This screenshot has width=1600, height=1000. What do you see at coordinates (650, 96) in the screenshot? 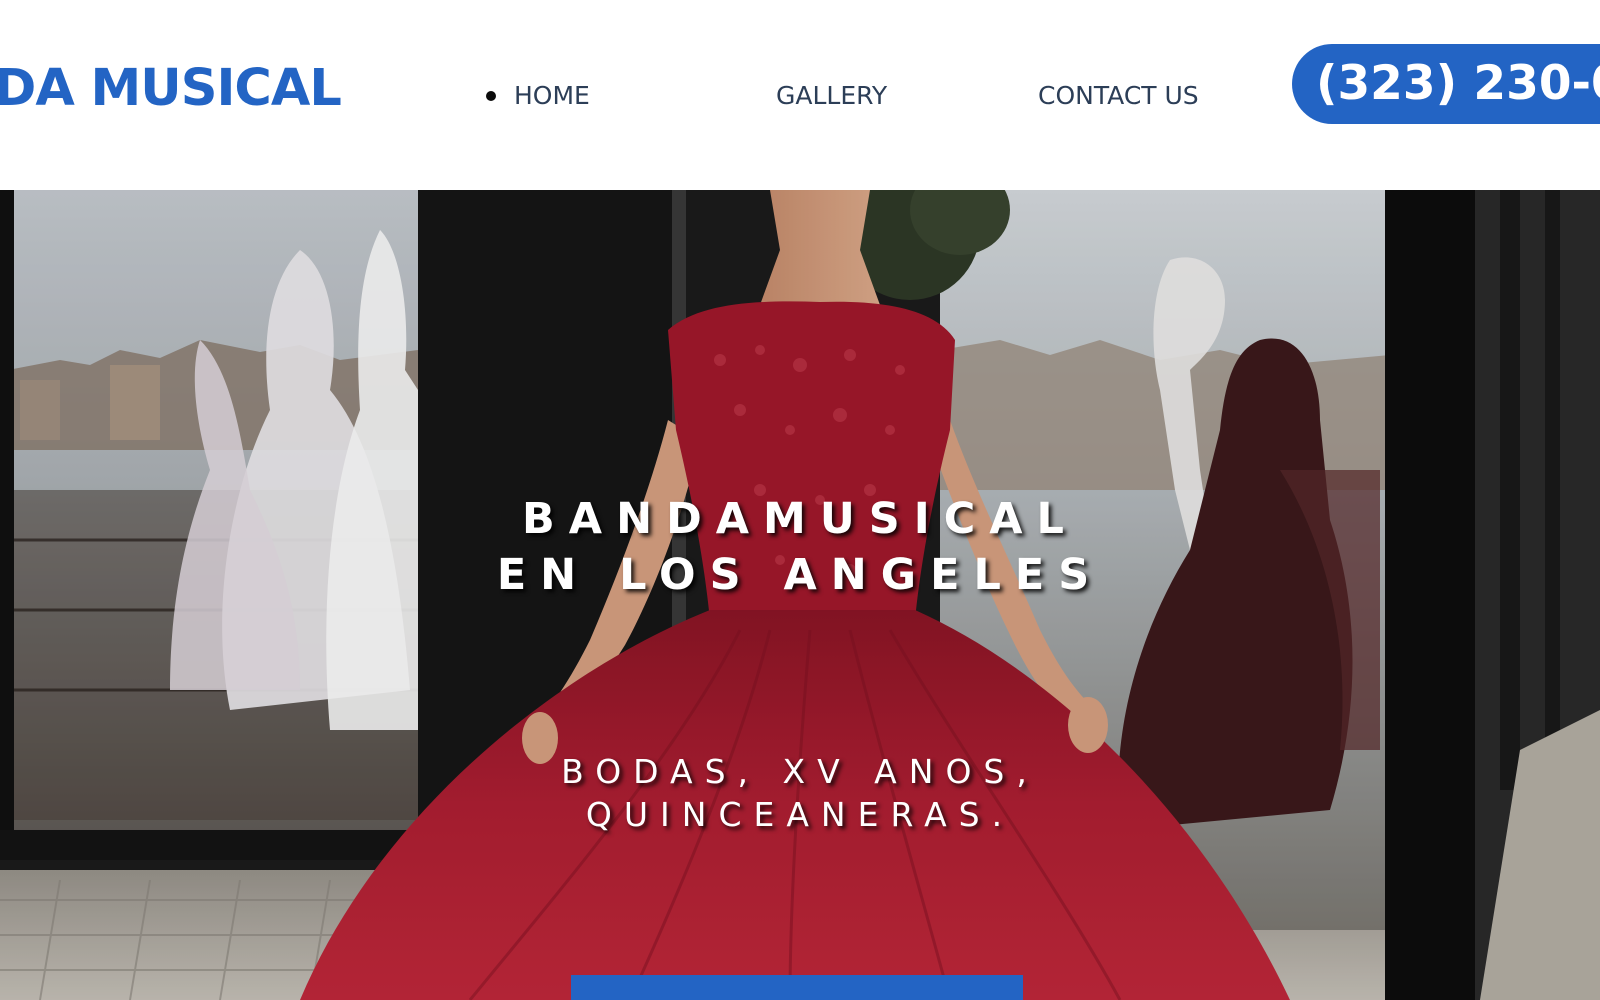
I see `main-nav: HOME GALLERY CONTACT US` at bounding box center [650, 96].